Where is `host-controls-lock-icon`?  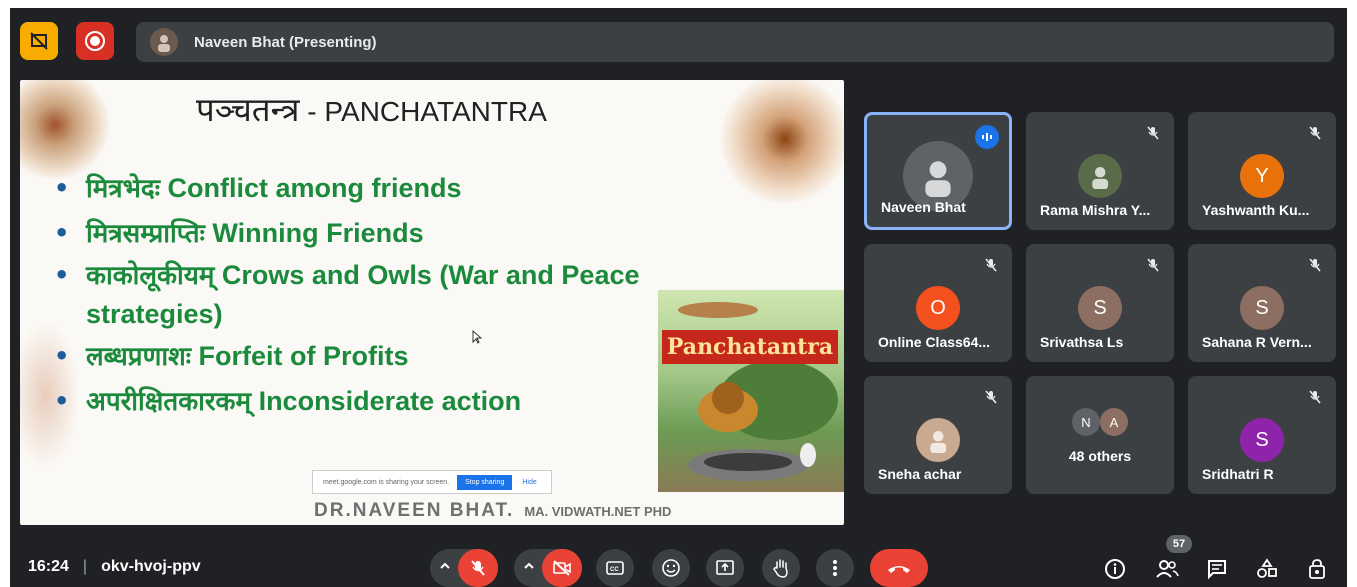
host-controls-lock-icon is located at coordinates (1317, 569).